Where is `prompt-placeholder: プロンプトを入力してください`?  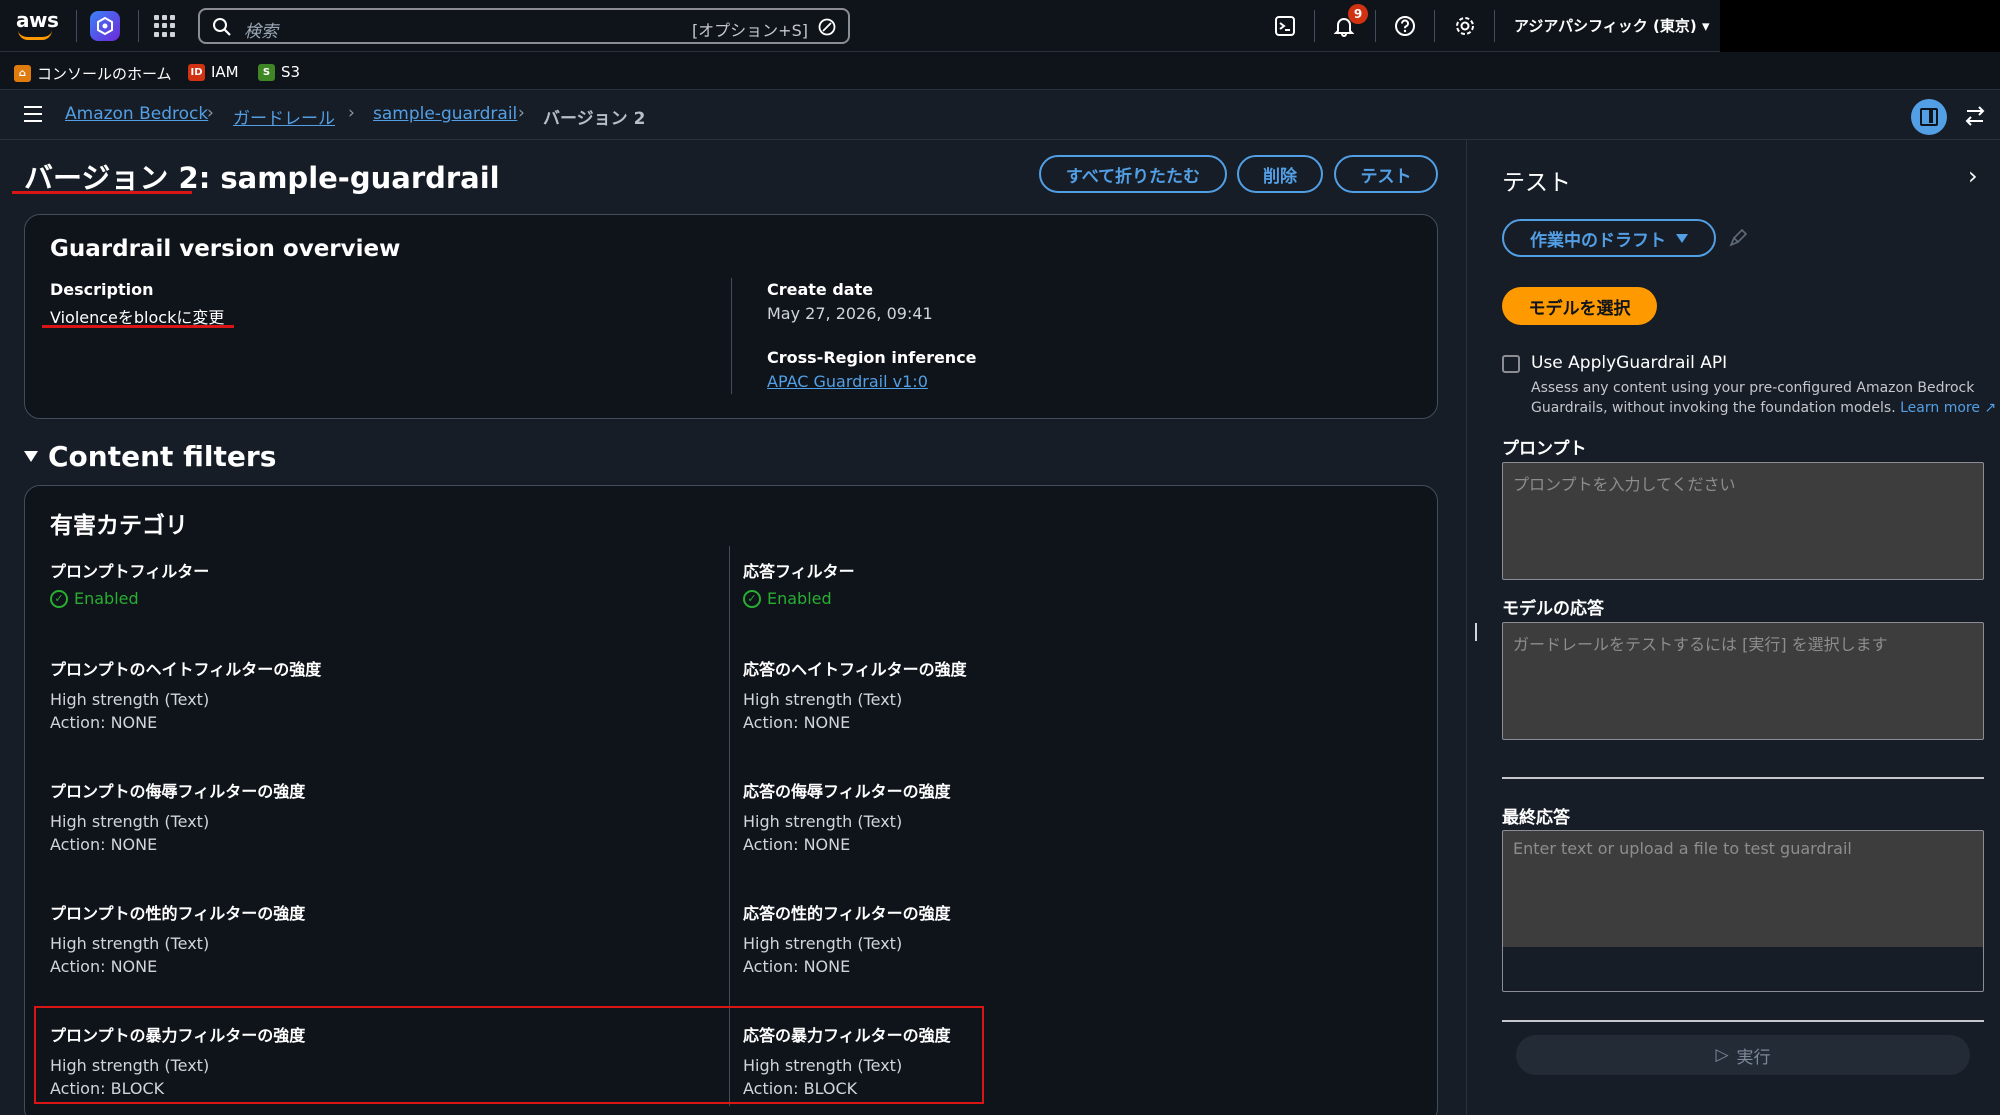 prompt-placeholder: プロンプトを入力してください is located at coordinates (1624, 484).